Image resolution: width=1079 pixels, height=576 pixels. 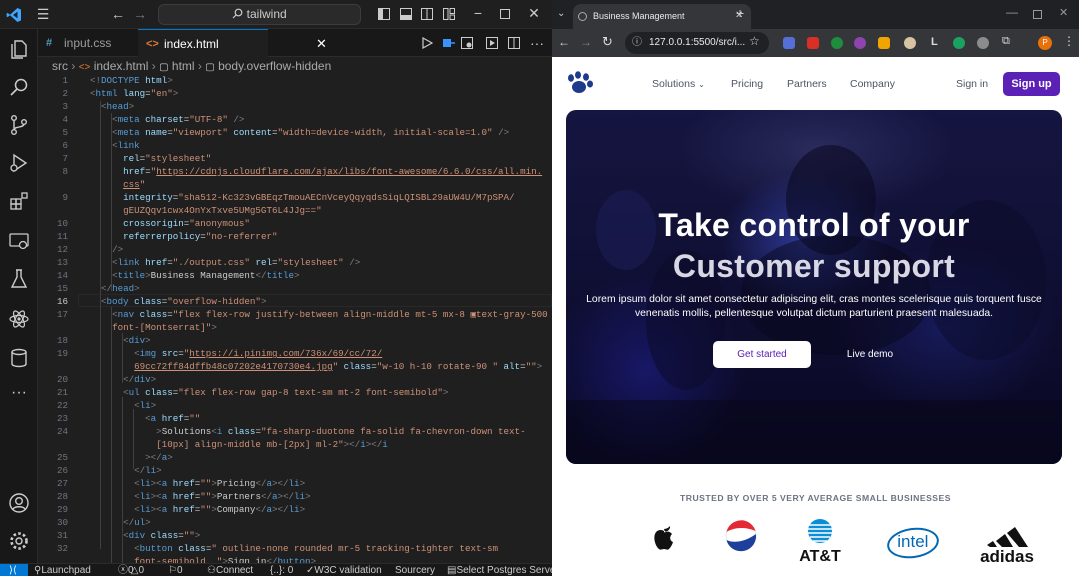 I want to click on close-tab-icon: ✕, so click(x=321, y=44).